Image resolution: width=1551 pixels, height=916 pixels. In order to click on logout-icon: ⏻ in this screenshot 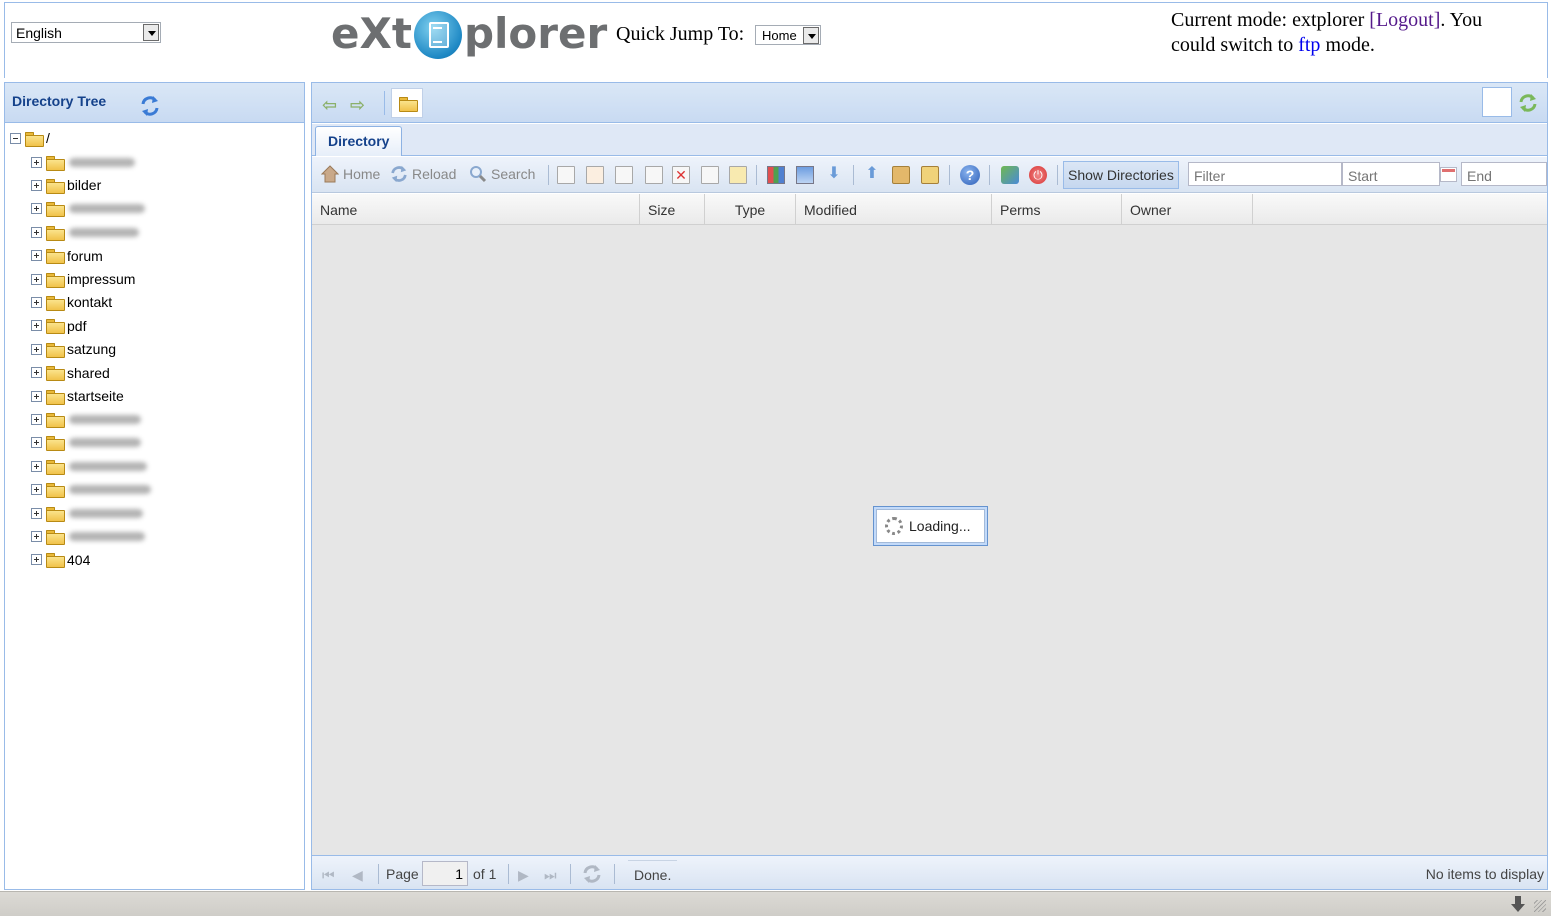, I will do `click(1038, 175)`.